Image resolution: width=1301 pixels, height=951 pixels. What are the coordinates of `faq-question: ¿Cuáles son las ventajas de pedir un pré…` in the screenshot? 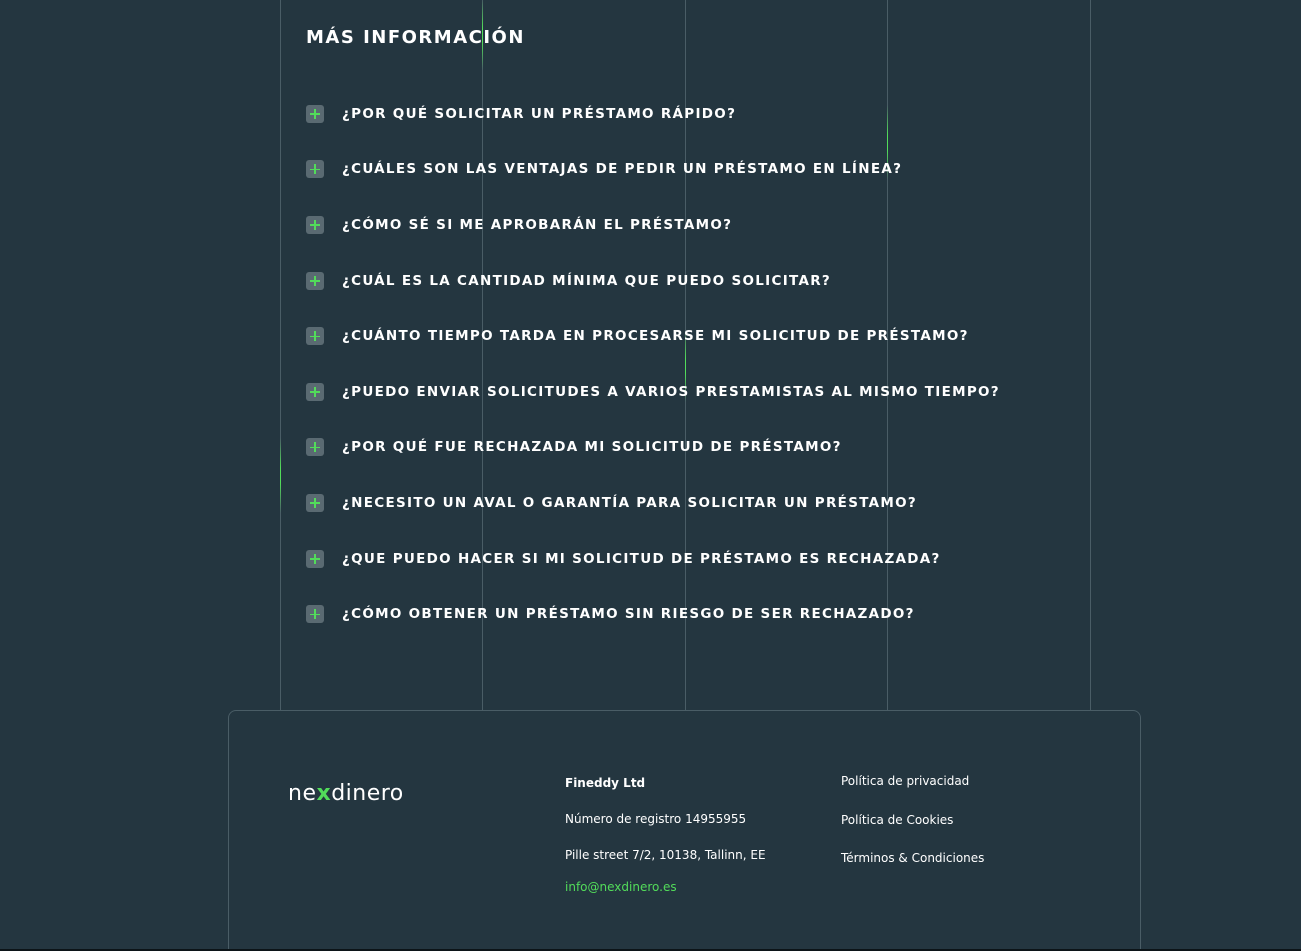 It's located at (622, 169).